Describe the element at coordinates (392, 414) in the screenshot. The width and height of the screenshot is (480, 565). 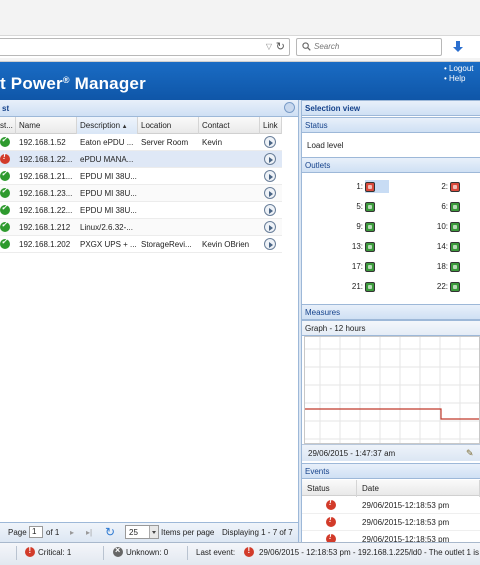
I see `graph-series-line` at that location.